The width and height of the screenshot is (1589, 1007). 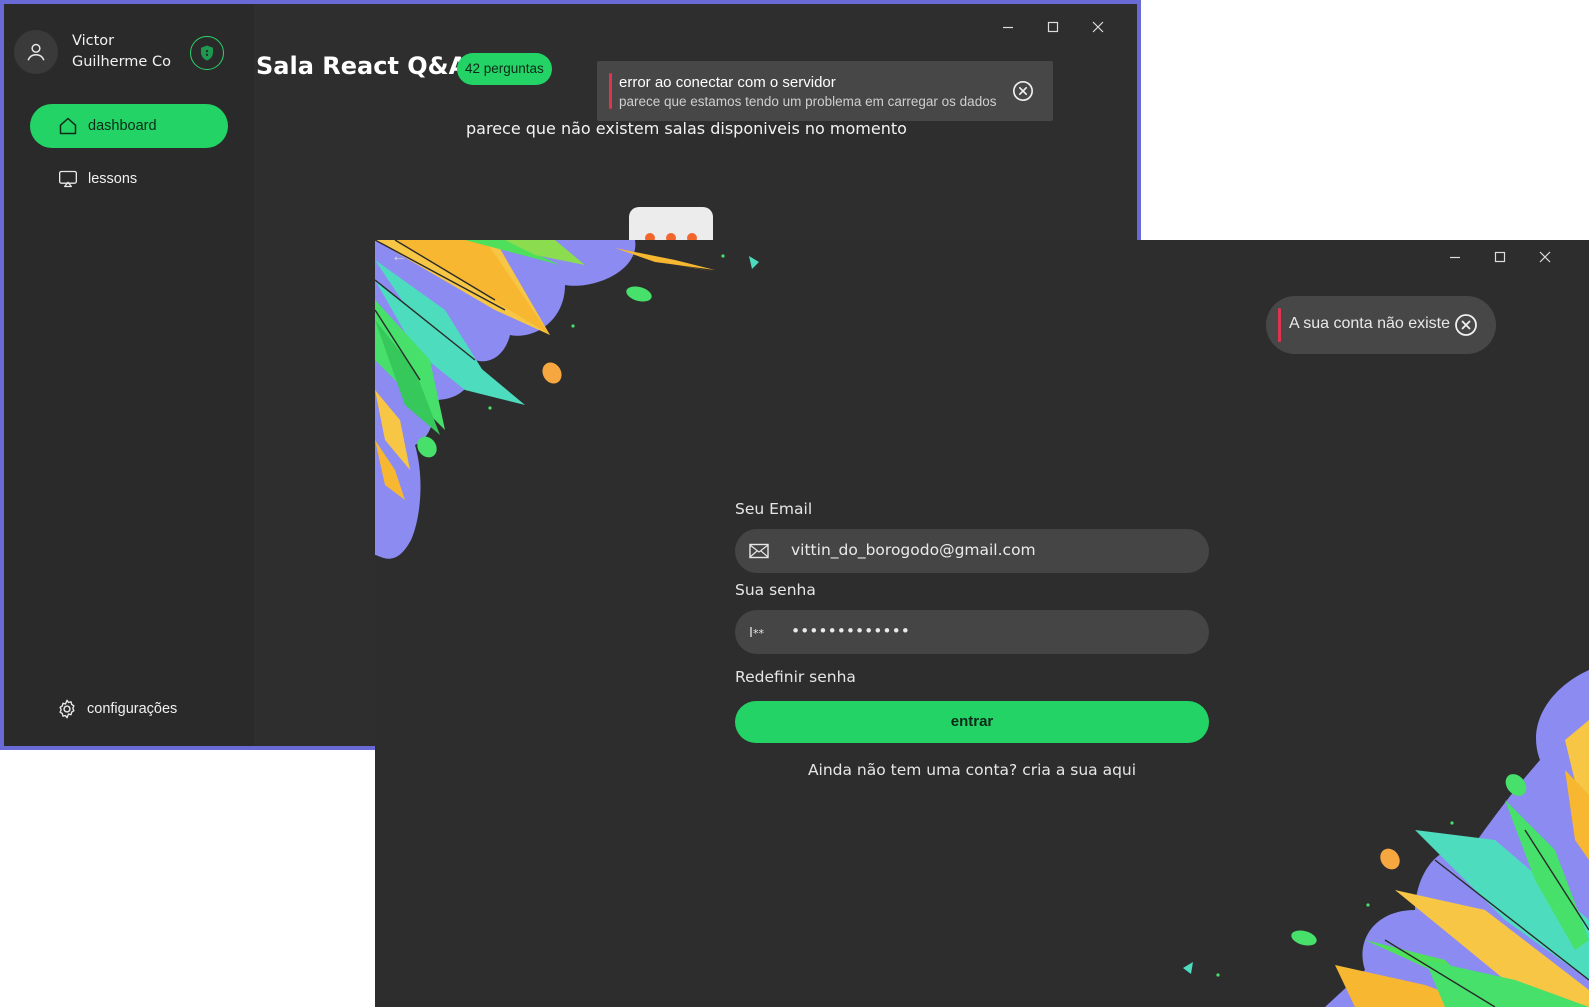 I want to click on sidebar-item-dashboard: dashboard, so click(x=129, y=126).